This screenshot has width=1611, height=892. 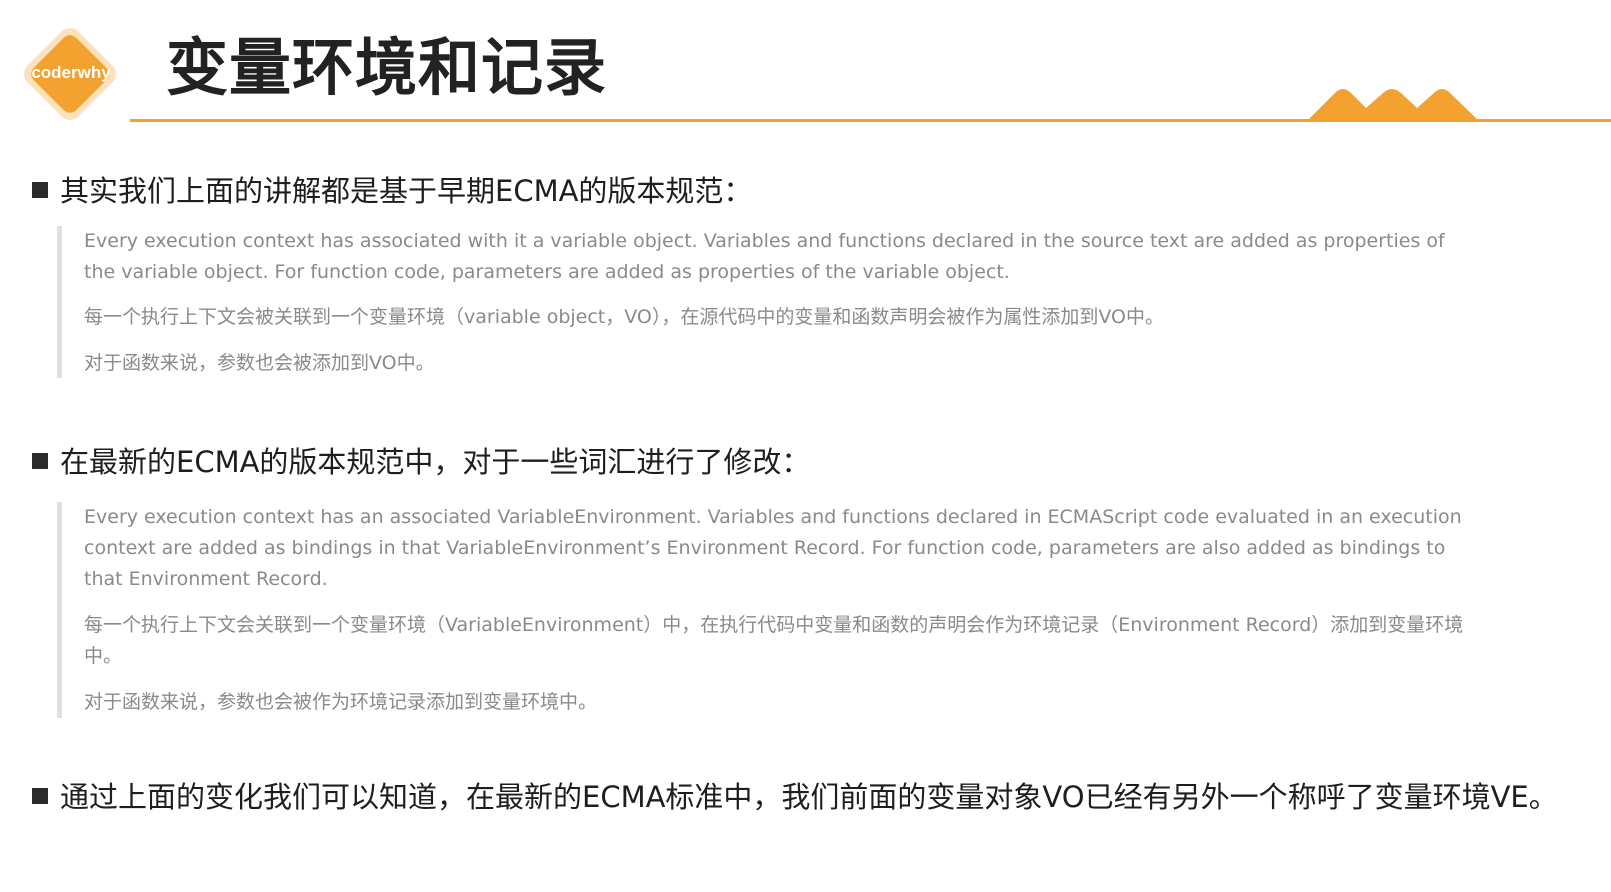 I want to click on logo-diamond-icon: coderwhy, so click(x=70, y=74).